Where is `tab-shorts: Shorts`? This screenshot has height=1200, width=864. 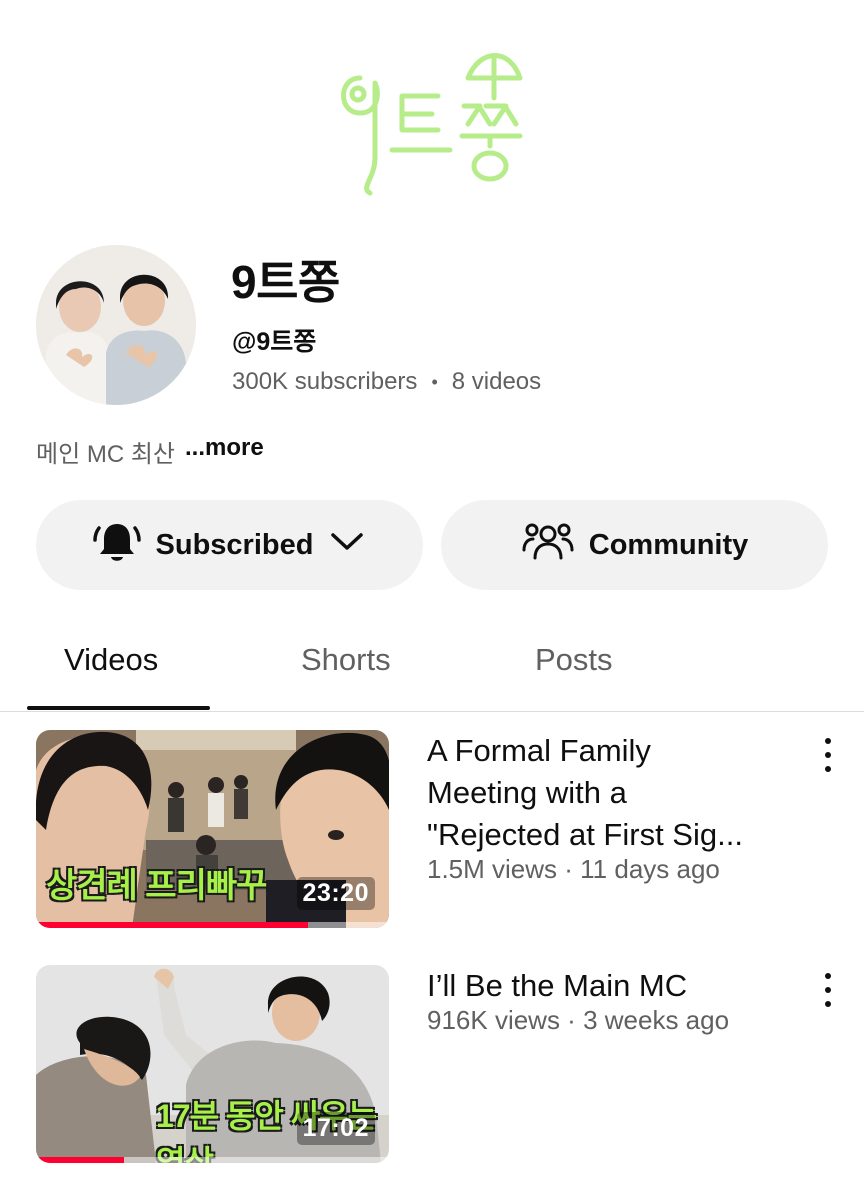 tab-shorts: Shorts is located at coordinates (346, 660).